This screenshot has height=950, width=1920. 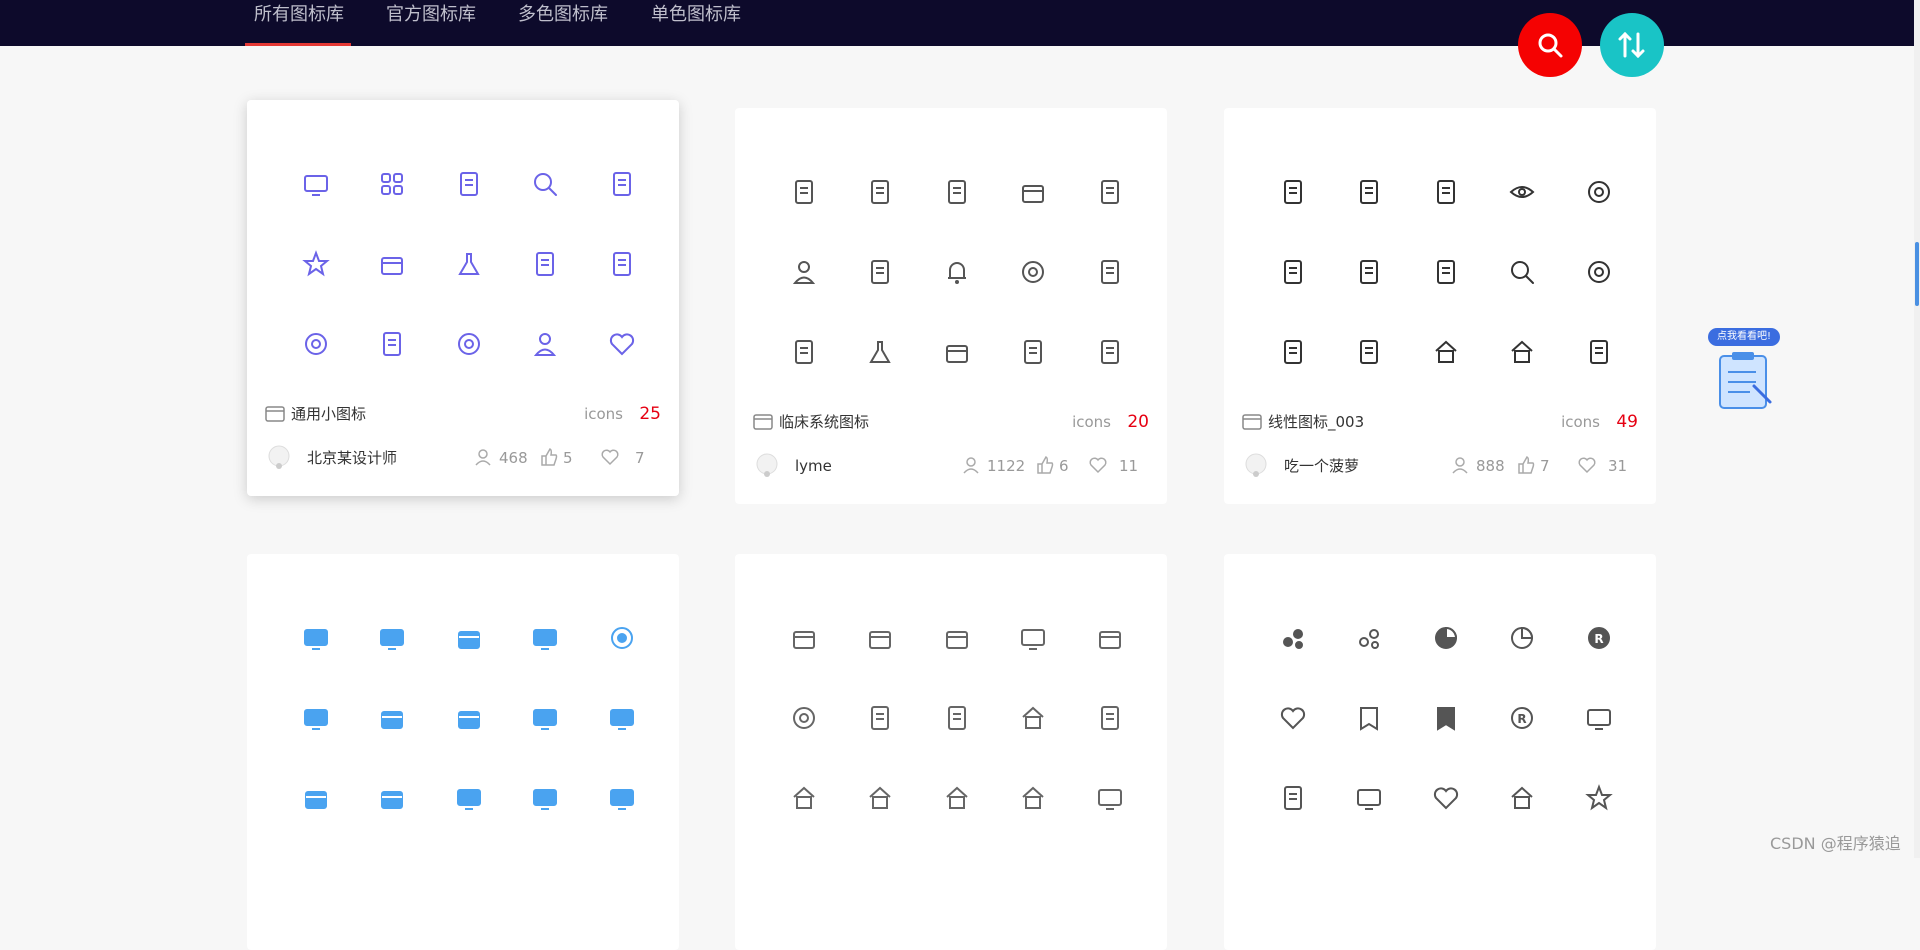 I want to click on report-icon, so click(x=957, y=192).